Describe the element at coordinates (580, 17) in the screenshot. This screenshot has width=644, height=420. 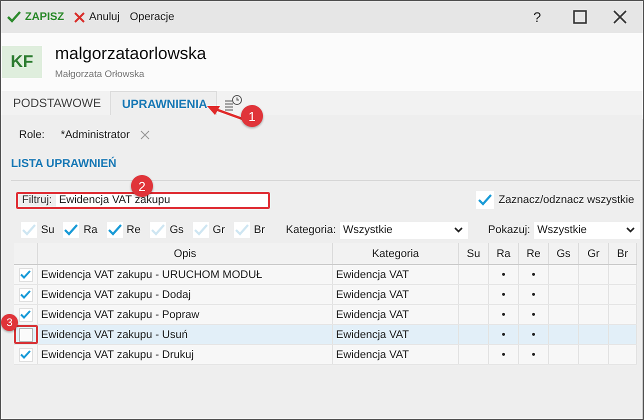
I see `maximize-icon` at that location.